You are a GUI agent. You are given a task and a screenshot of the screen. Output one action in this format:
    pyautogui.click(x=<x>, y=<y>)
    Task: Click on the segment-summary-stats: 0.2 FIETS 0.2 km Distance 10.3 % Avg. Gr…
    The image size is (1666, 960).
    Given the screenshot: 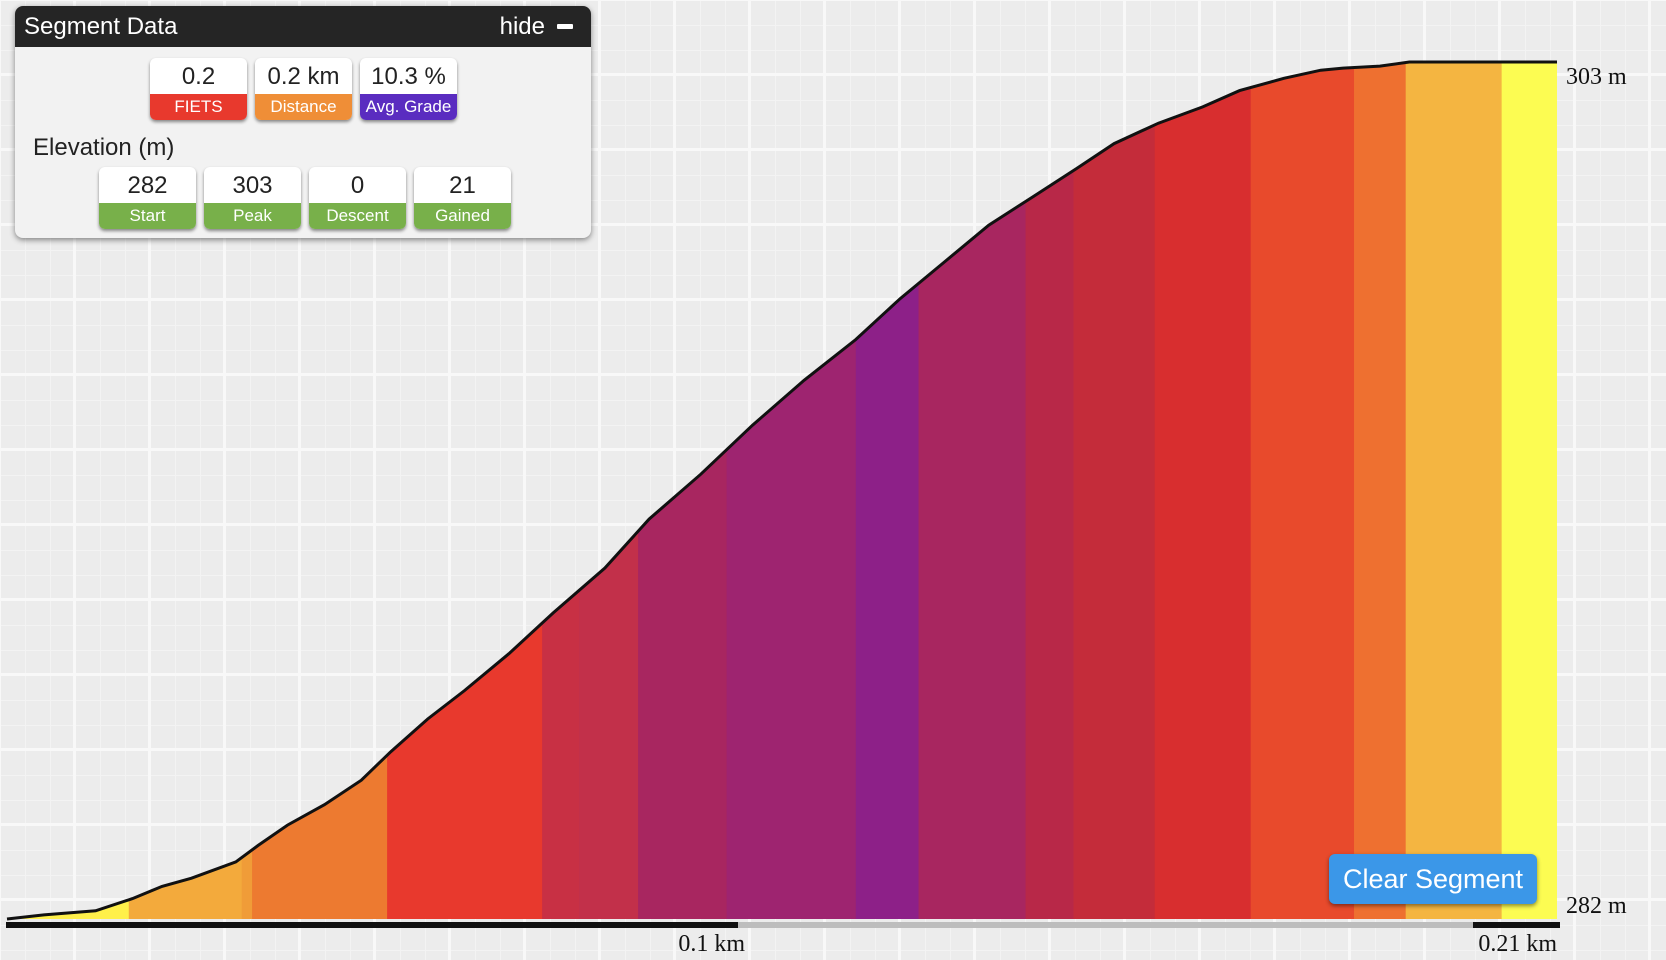 What is the action you would take?
    pyautogui.click(x=303, y=89)
    